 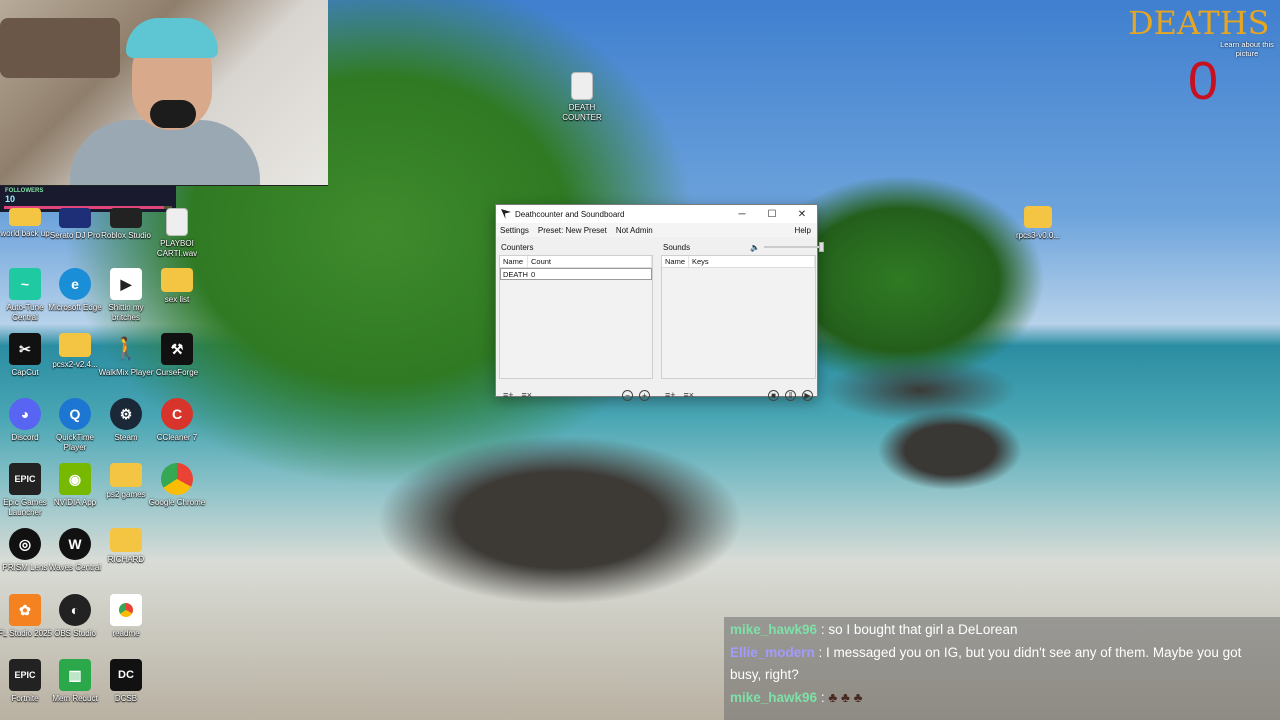 What do you see at coordinates (126, 284) in the screenshot?
I see `media-file-icon: ▶` at bounding box center [126, 284].